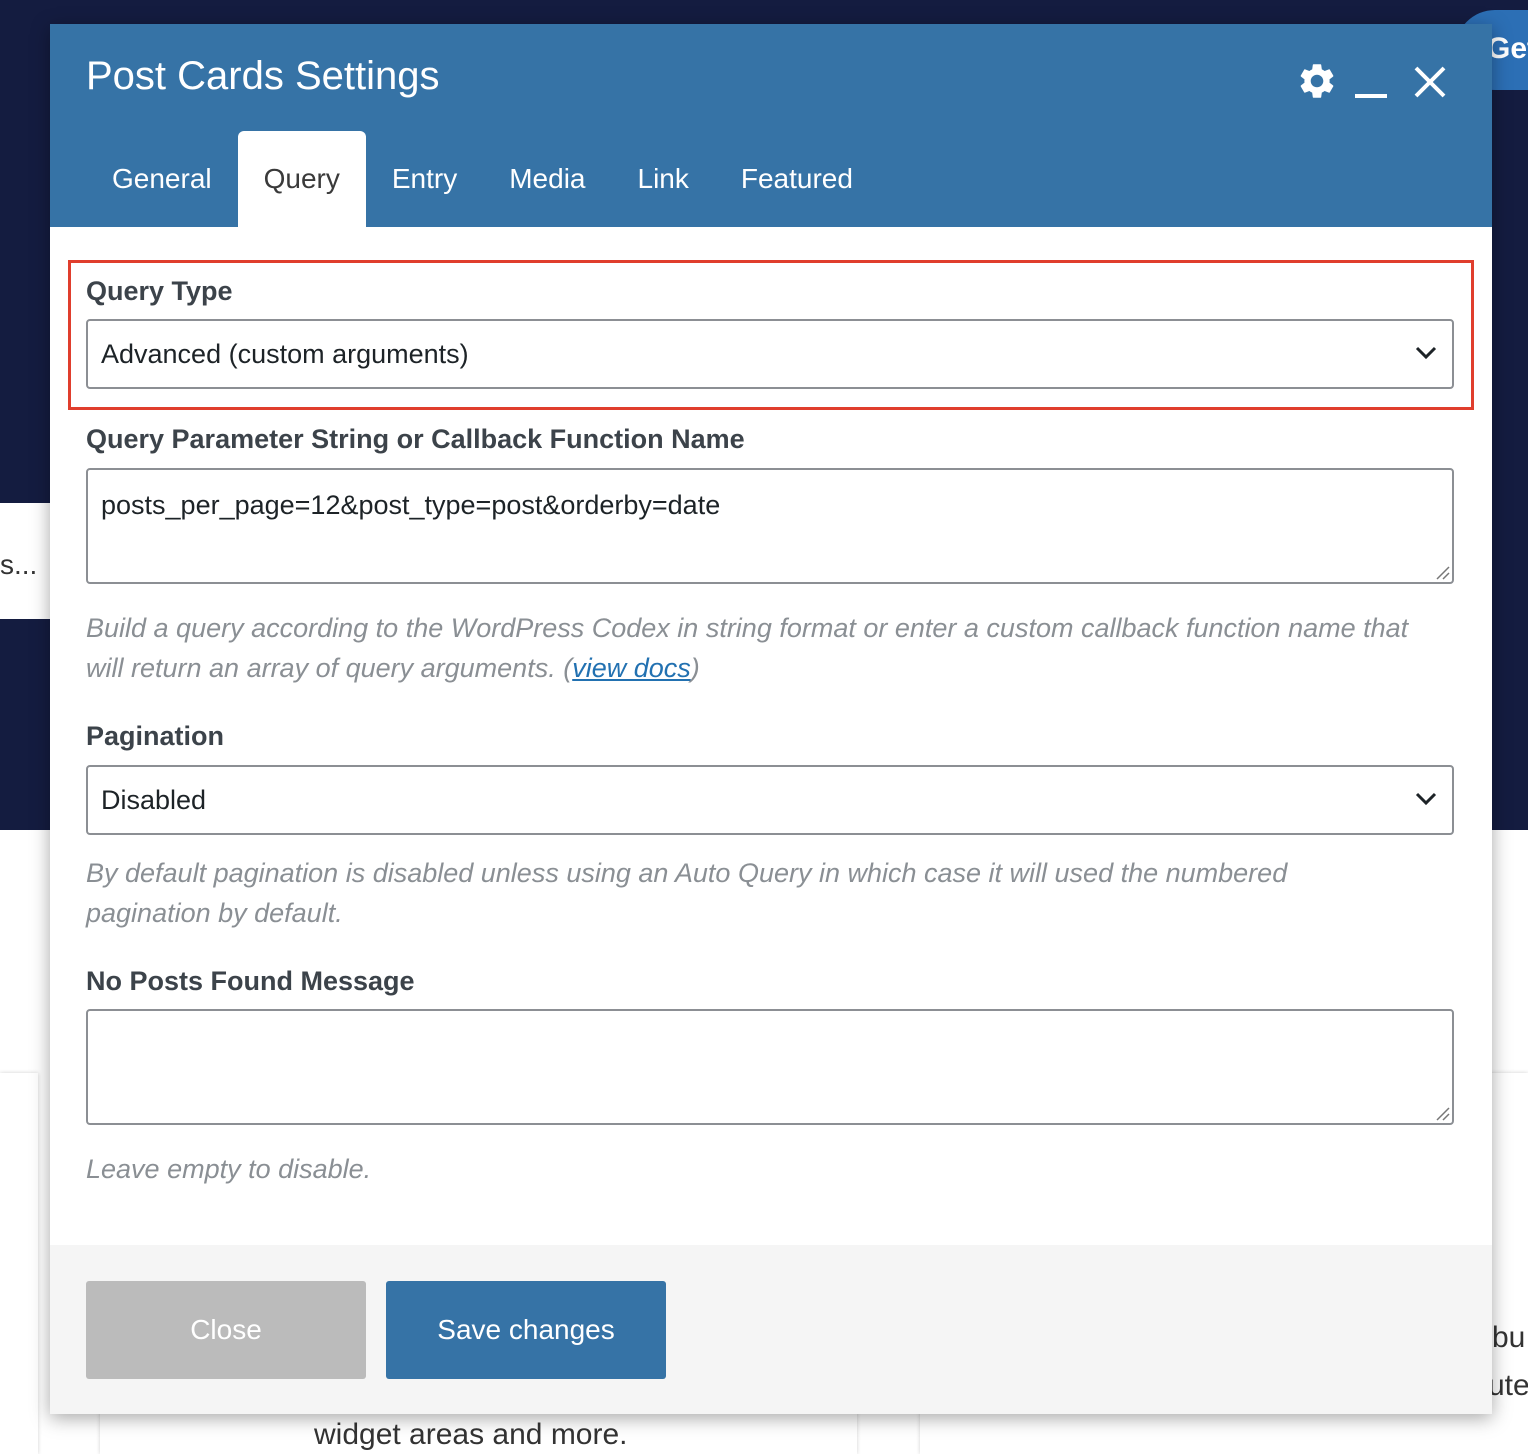  What do you see at coordinates (159, 291) in the screenshot?
I see `query-type-label: Query Type` at bounding box center [159, 291].